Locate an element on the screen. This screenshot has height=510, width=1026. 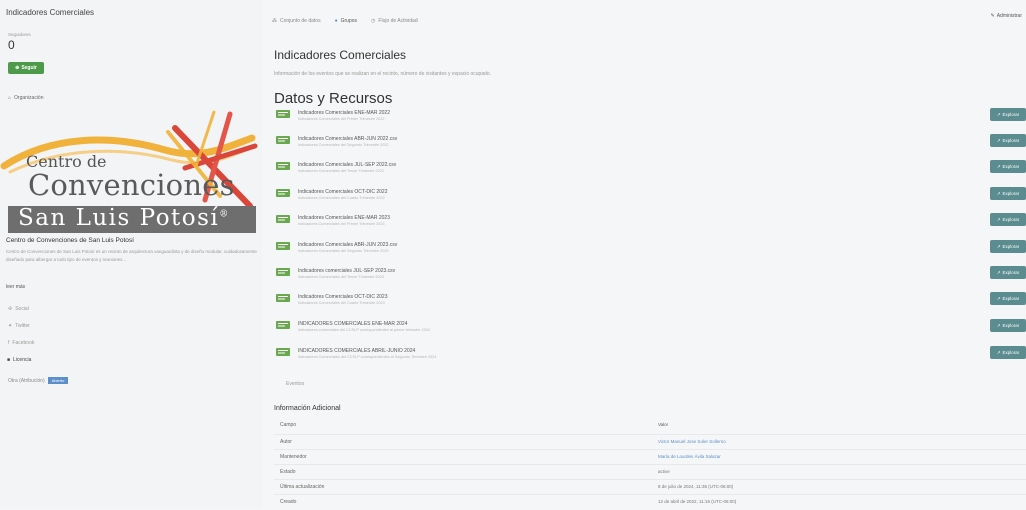
logo-registered-mark: ® is located at coordinates (224, 214).